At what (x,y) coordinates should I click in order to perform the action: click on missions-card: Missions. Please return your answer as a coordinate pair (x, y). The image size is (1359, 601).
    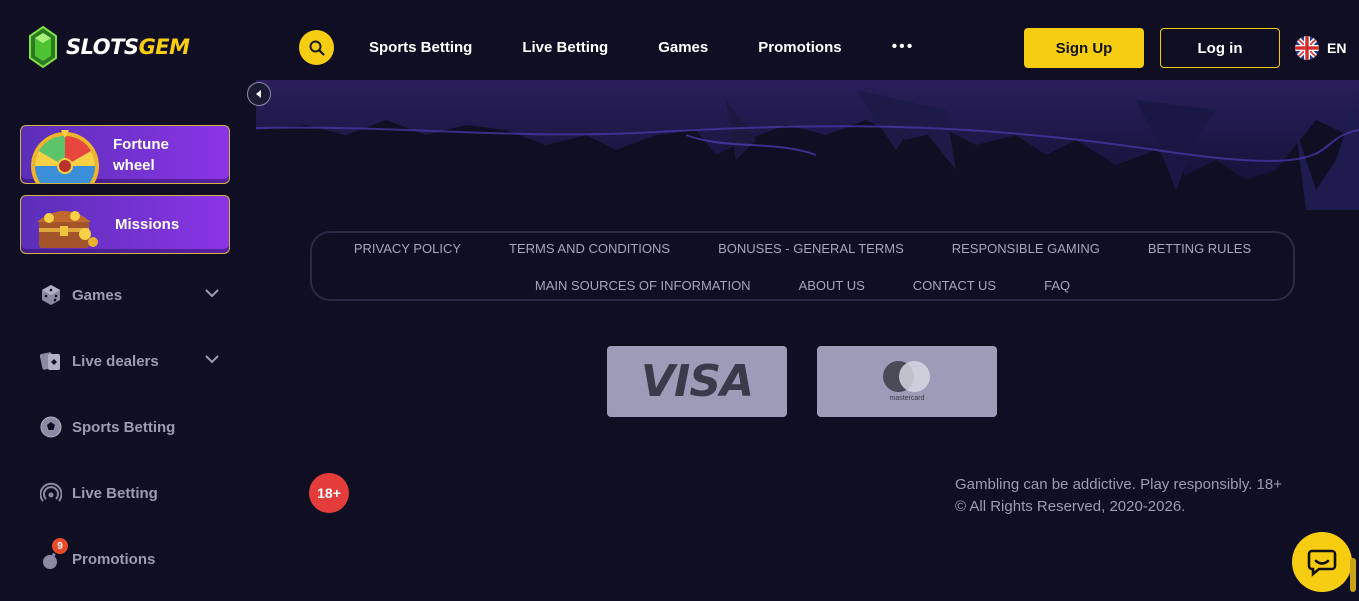
    Looking at the image, I should click on (125, 224).